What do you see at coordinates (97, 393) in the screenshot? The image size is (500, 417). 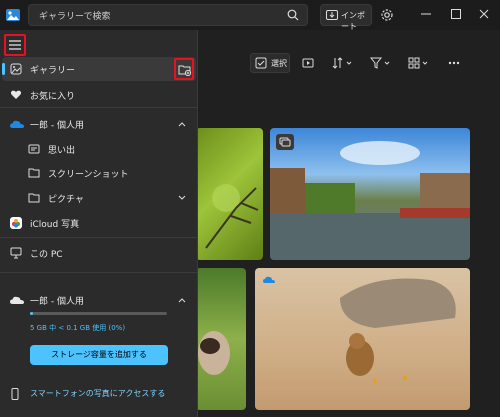 I see `phone-photos-link: スマートフォンの写真にアクセスする` at bounding box center [97, 393].